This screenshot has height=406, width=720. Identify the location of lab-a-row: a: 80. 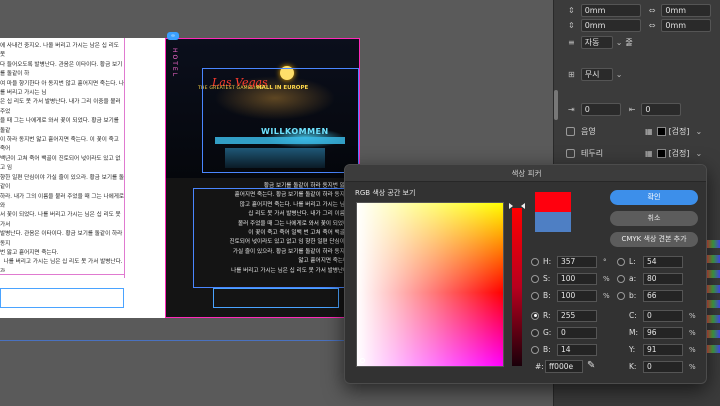
(650, 278).